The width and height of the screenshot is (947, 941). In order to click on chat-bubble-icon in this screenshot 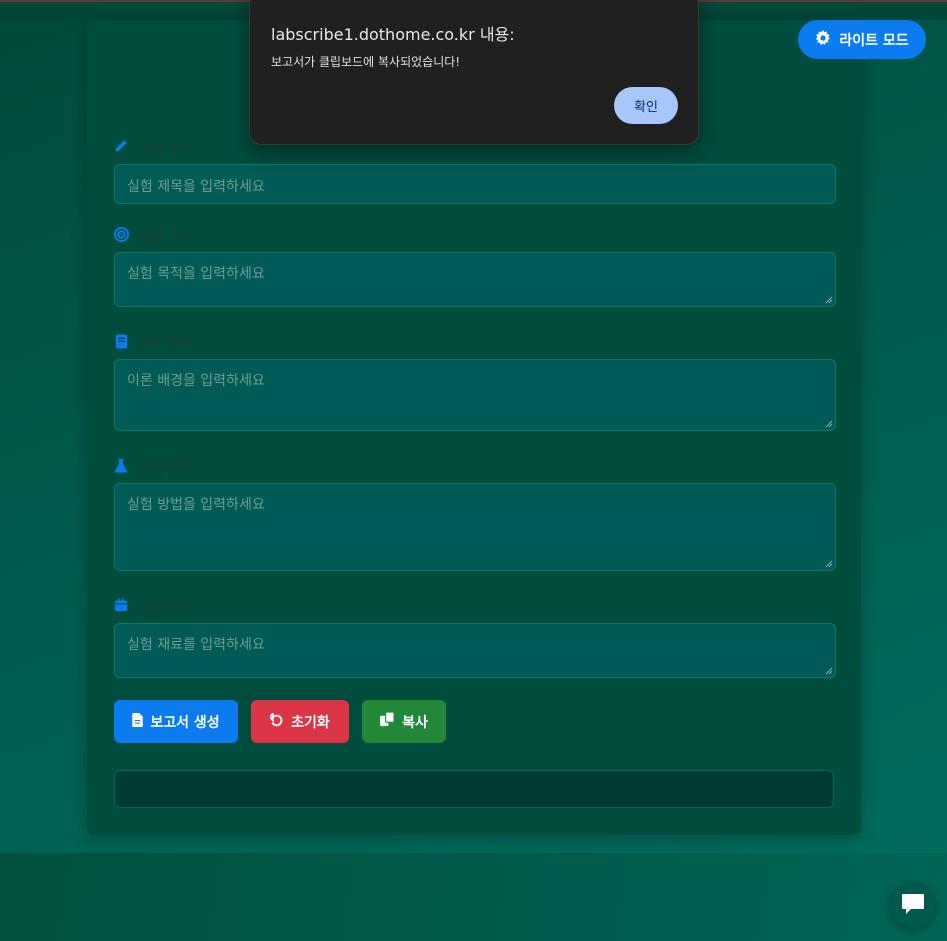, I will do `click(913, 906)`.